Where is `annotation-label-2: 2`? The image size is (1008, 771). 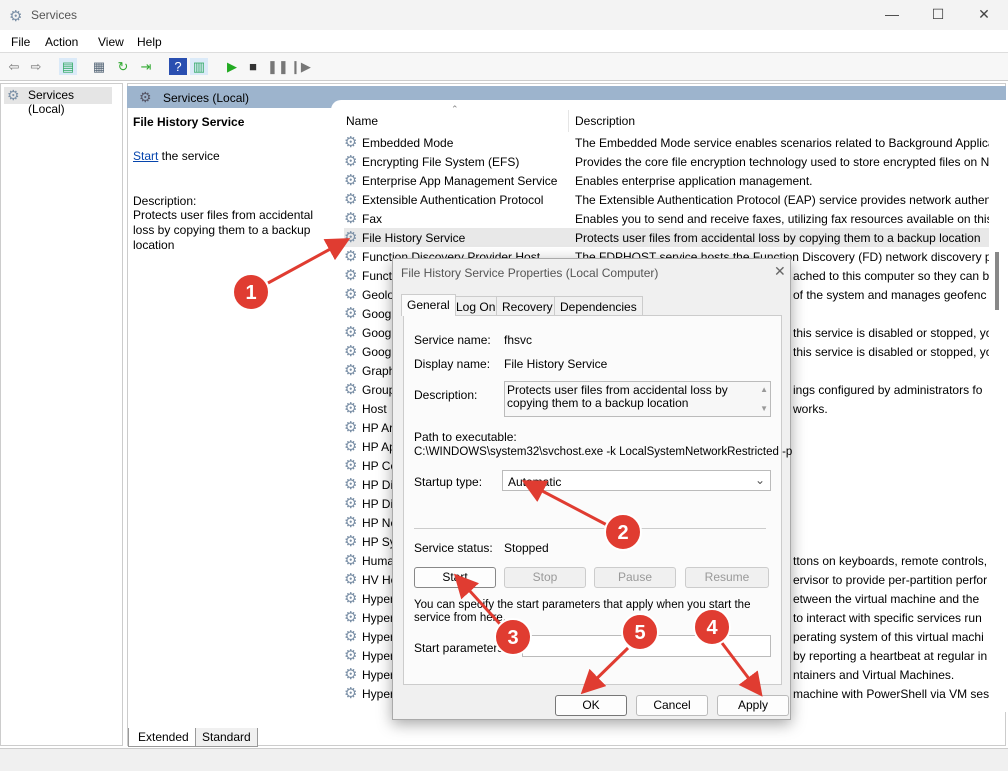 annotation-label-2: 2 is located at coordinates (622, 533).